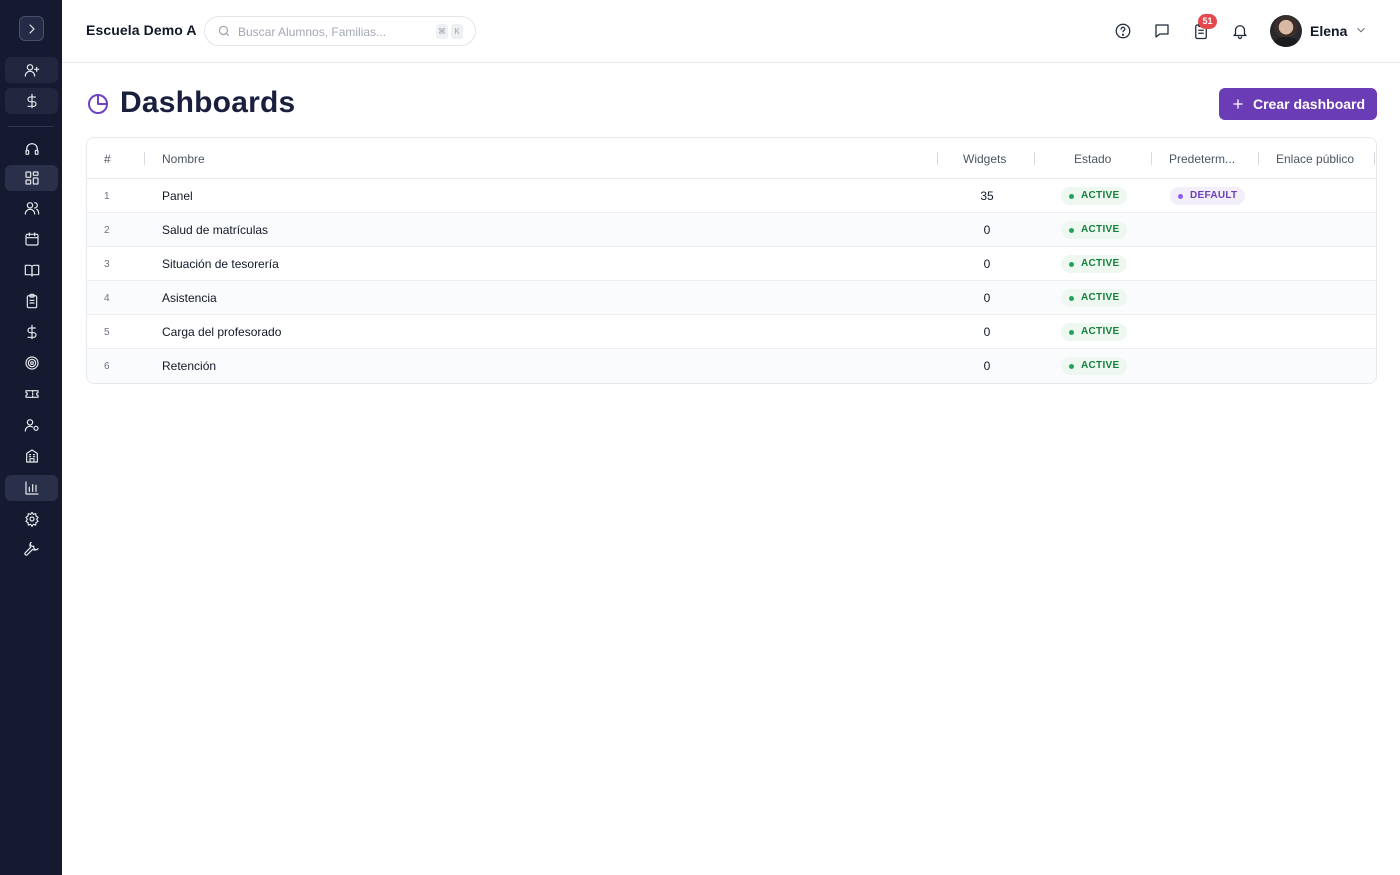 This screenshot has height=875, width=1400. I want to click on table-row: 1 Panel 35 ACTIVE DEFAULT, so click(731, 196).